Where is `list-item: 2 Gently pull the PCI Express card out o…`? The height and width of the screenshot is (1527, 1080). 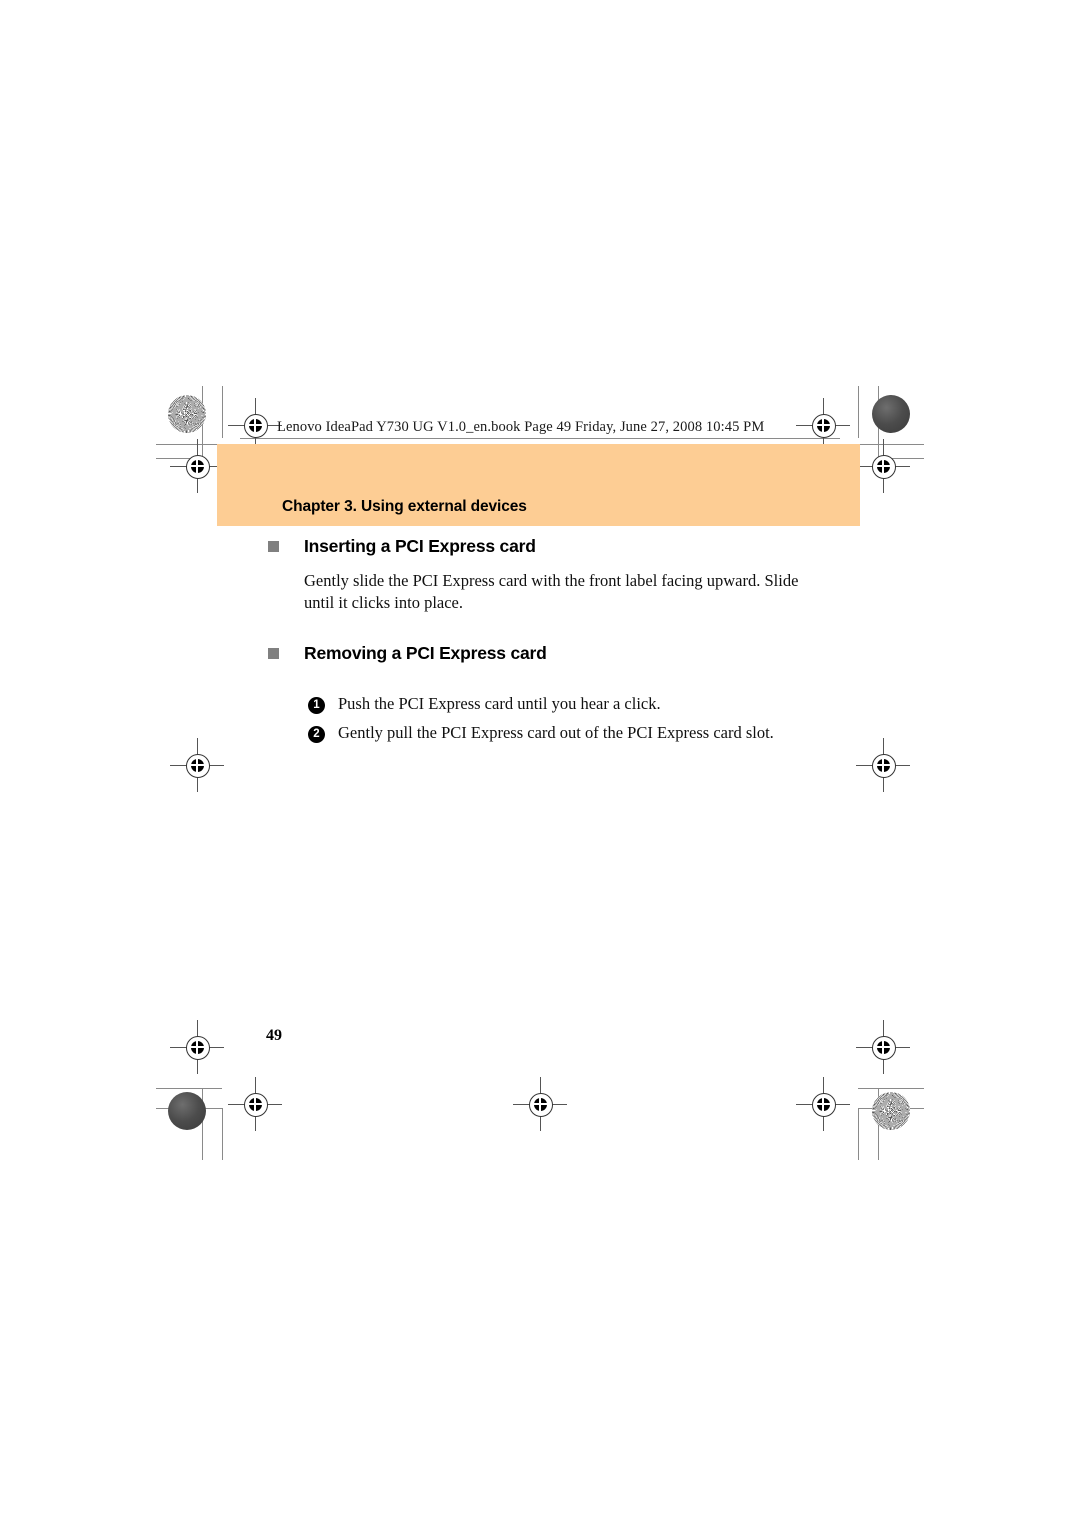
list-item: 2 Gently pull the PCI Express card out o… is located at coordinates (568, 732).